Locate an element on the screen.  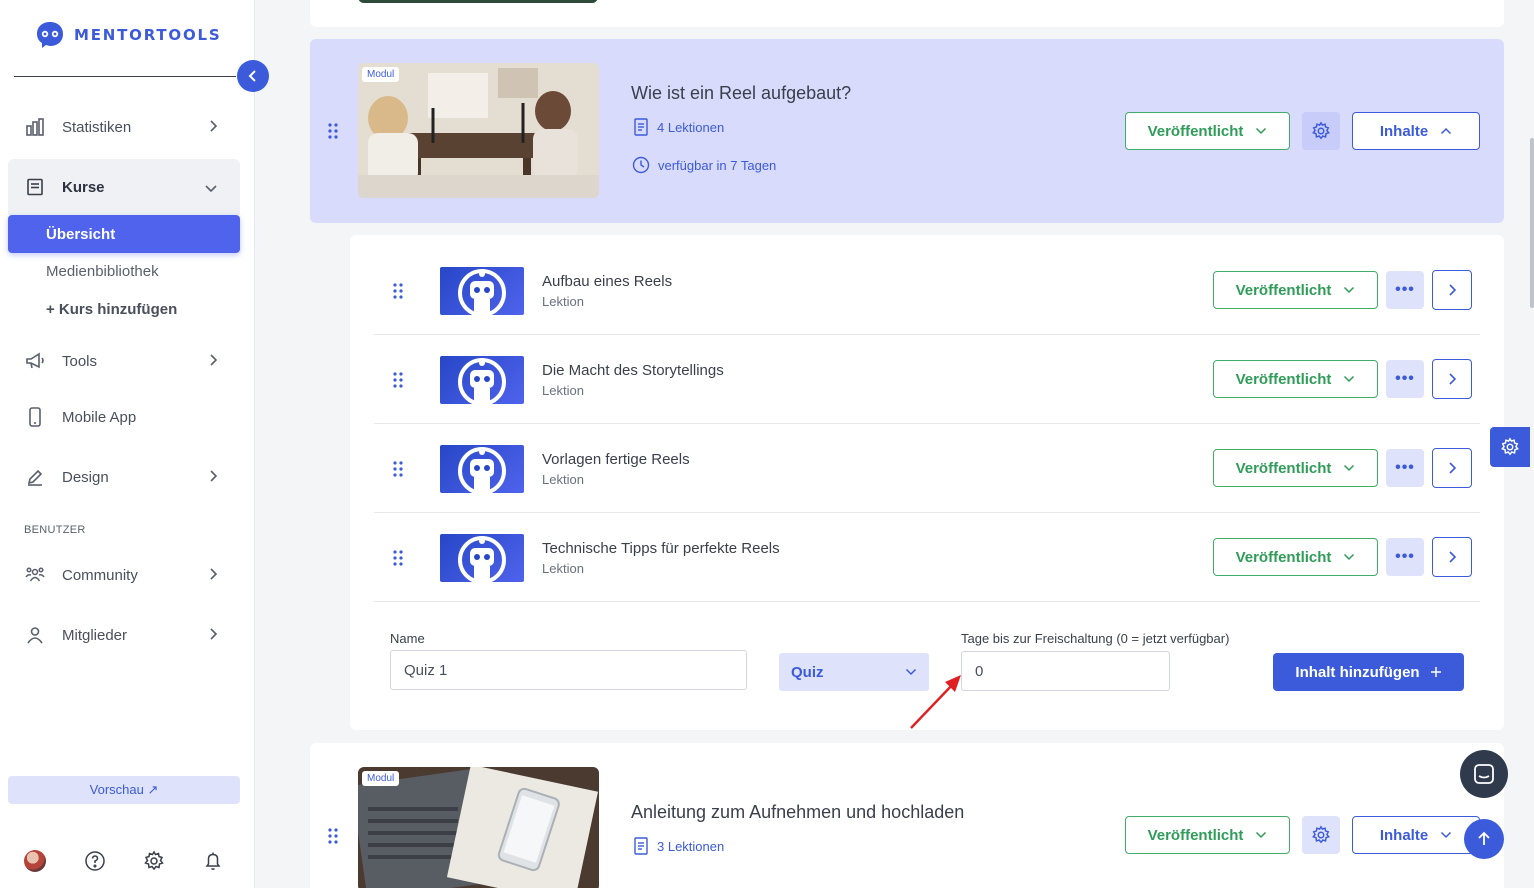
avatar is located at coordinates (35, 861).